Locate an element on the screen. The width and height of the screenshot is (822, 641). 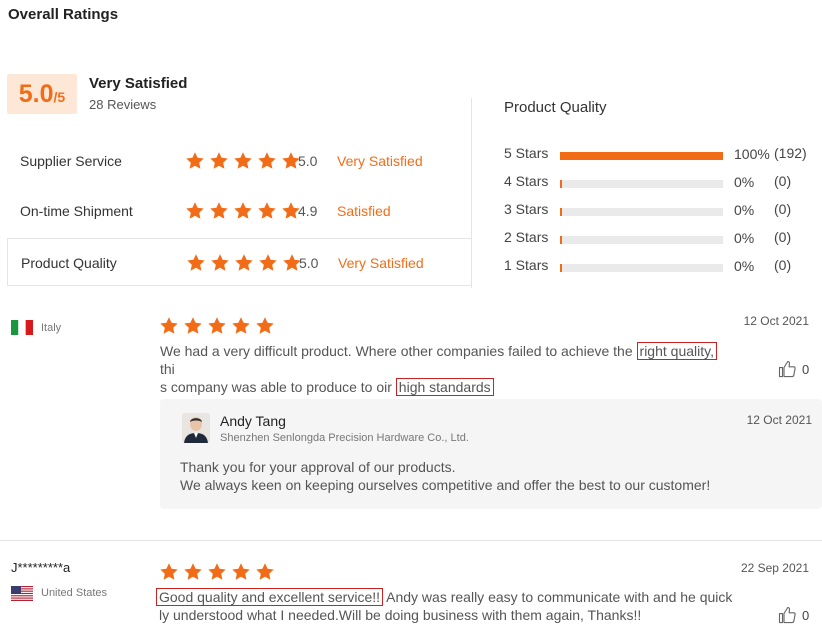
distribution-label: 3 Stars is located at coordinates (526, 209).